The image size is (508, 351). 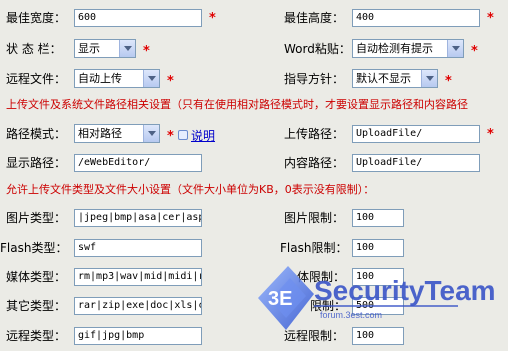 I want to click on help-link: 说明, so click(x=203, y=135).